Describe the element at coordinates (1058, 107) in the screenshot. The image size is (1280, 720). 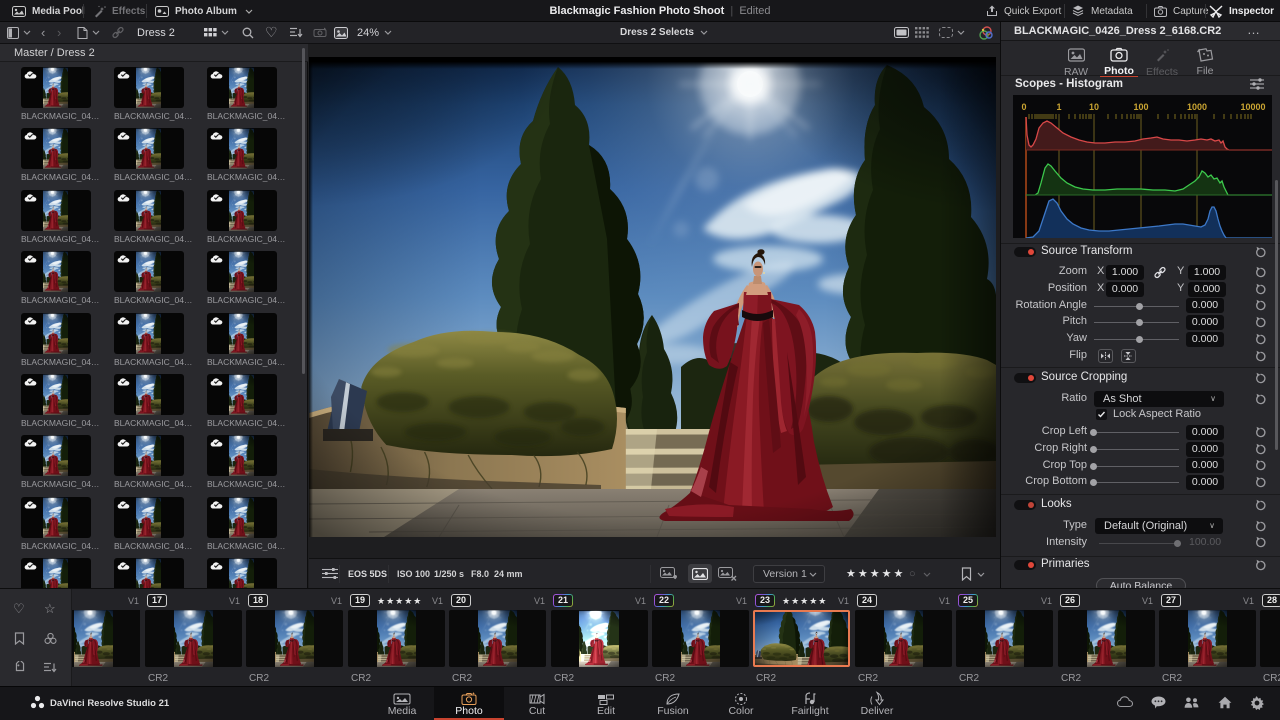
I see `svg-text: 1` at that location.